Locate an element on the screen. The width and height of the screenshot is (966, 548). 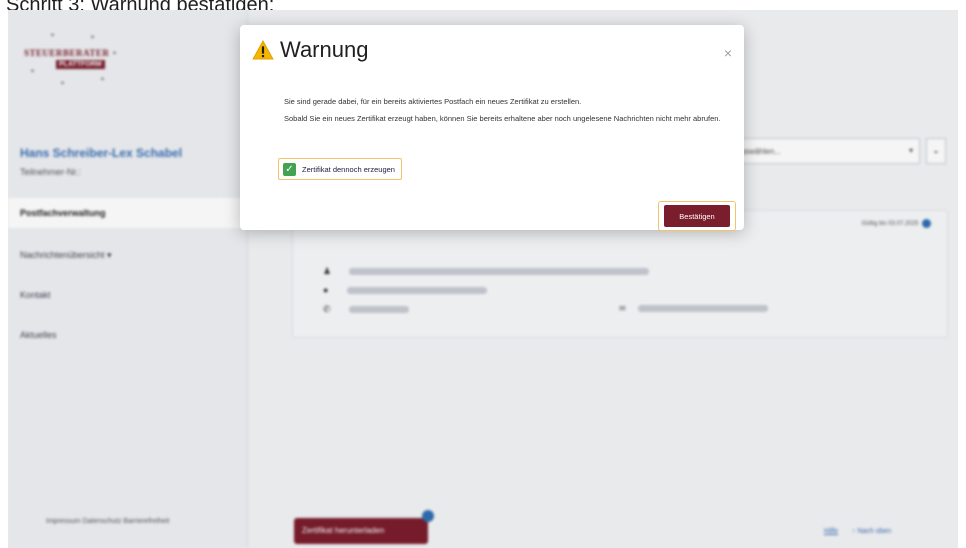
confirm-button: Bestätigen is located at coordinates (697, 216).